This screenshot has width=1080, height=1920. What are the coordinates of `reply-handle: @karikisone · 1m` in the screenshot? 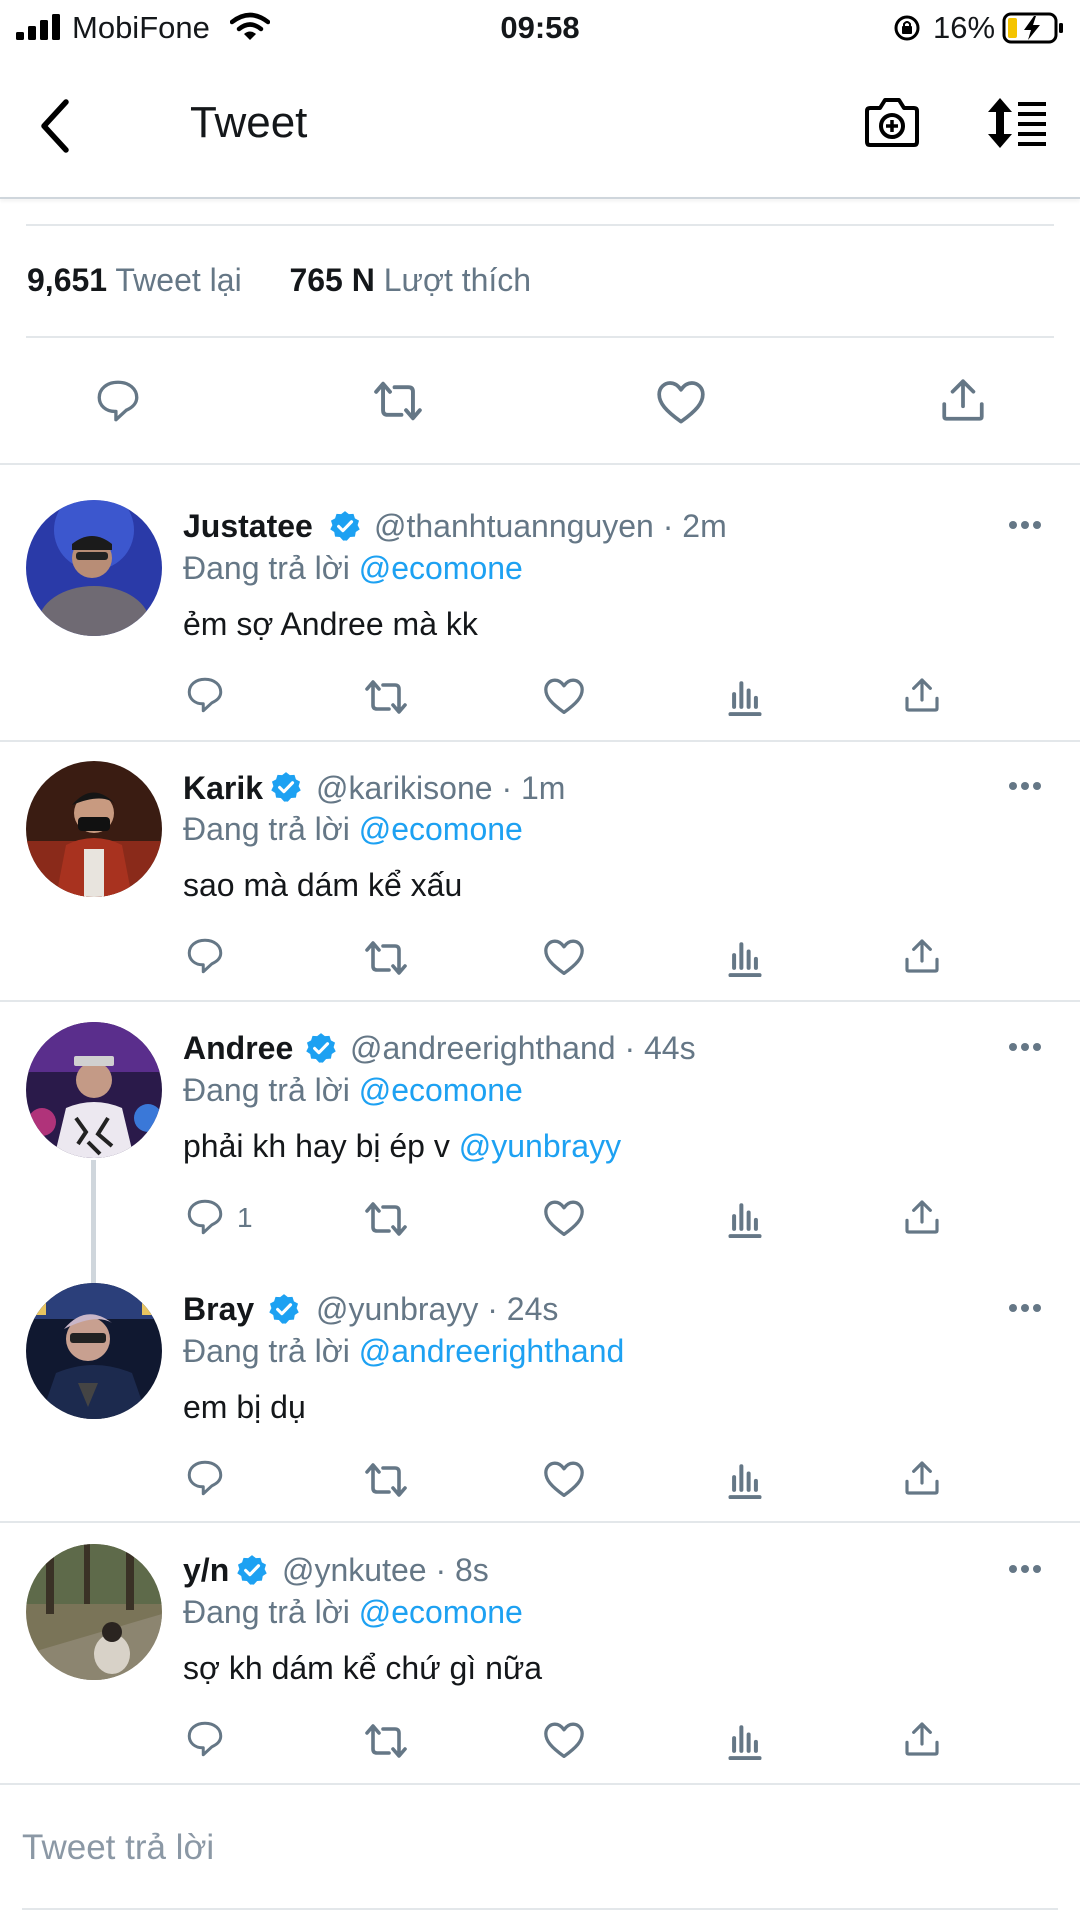 It's located at (440, 788).